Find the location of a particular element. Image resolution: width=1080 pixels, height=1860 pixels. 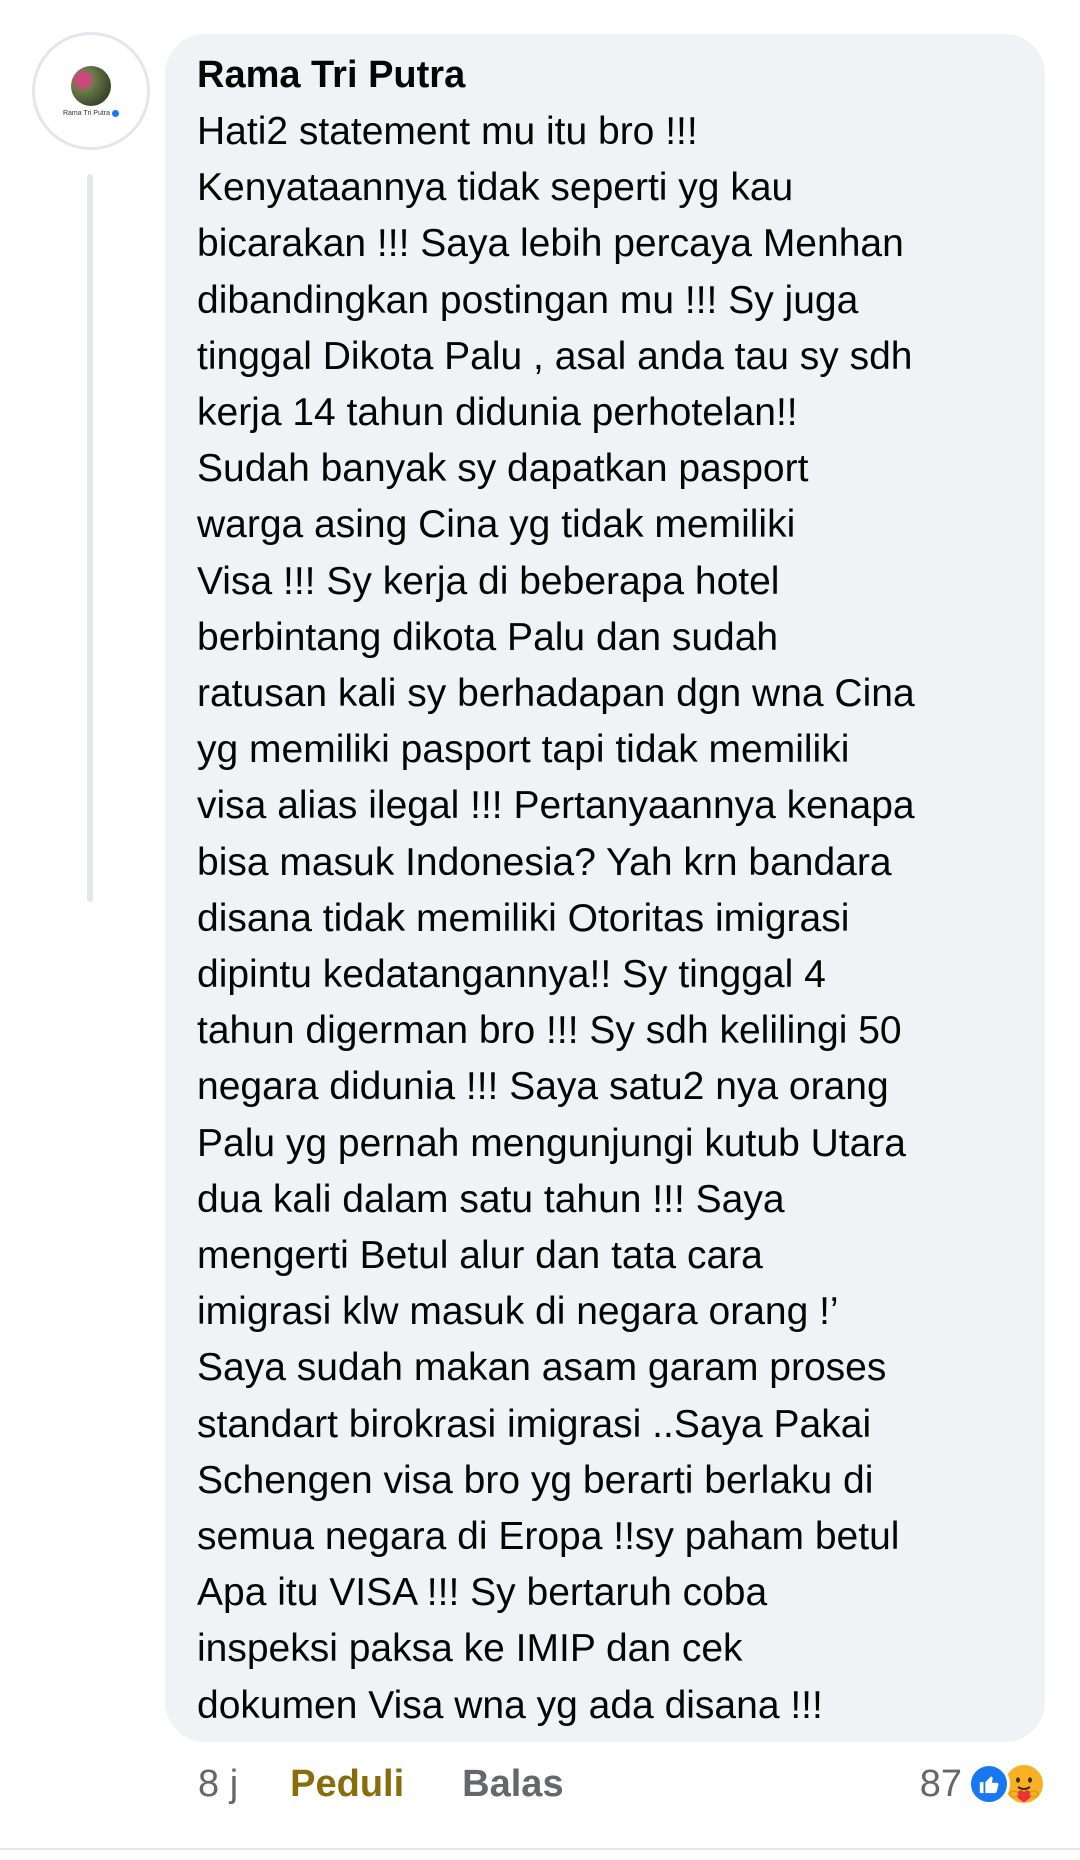

comment-line: dua kali dalam satu tahun !!! Saya is located at coordinates (491, 1199).